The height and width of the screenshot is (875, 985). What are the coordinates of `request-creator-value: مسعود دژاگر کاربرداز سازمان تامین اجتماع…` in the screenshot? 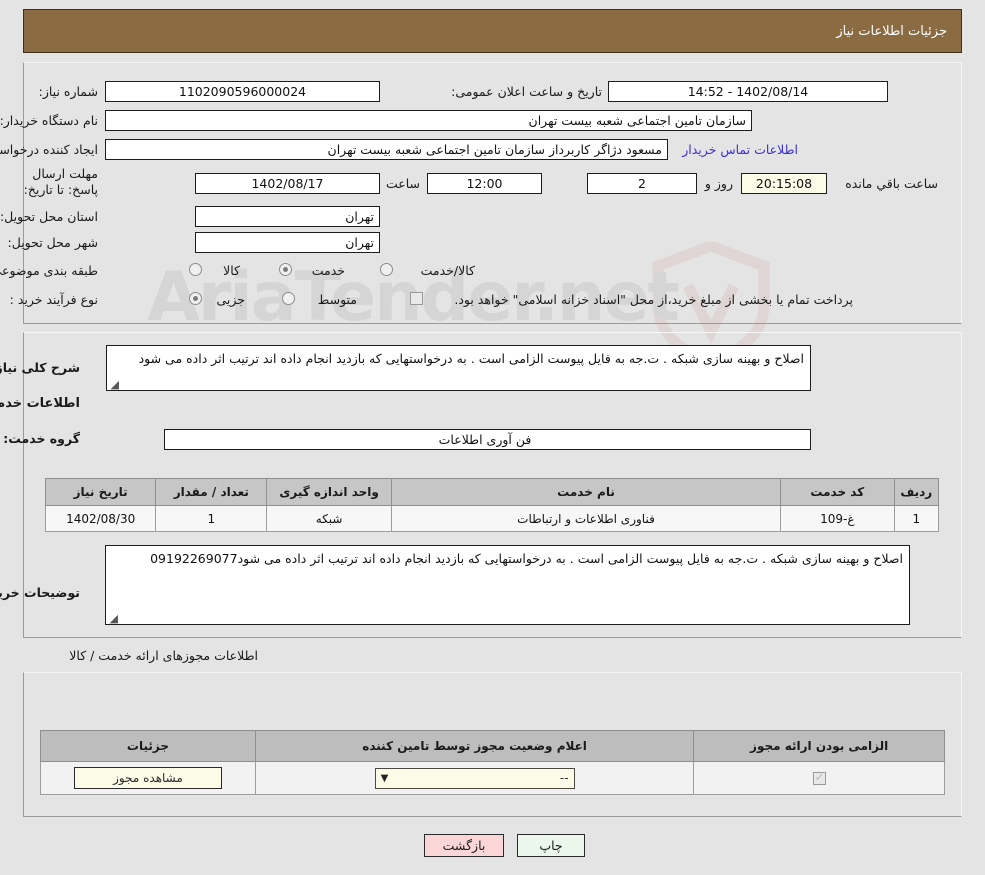 It's located at (386, 149).